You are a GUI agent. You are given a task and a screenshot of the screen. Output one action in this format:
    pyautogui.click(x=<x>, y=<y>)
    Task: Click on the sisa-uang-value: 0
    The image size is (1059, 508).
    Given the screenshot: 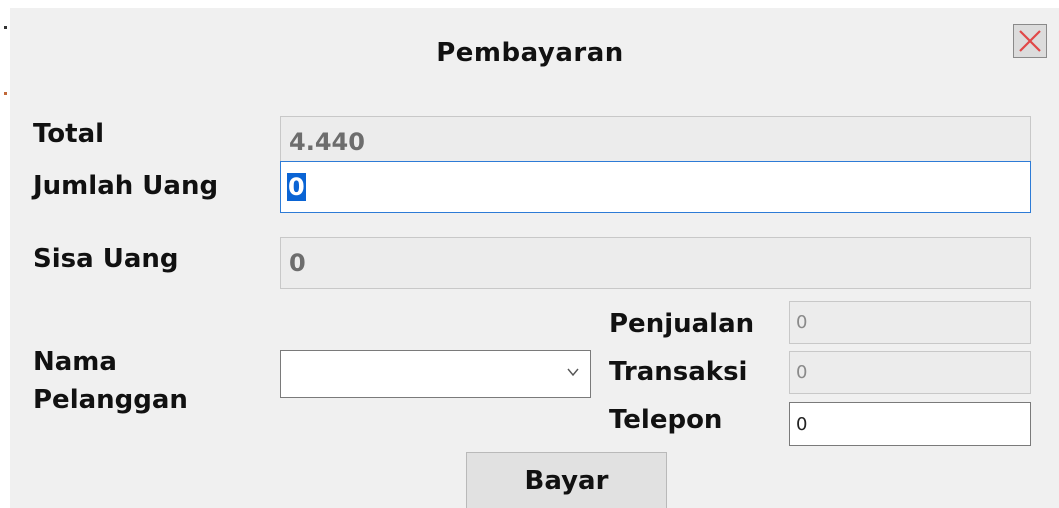 What is the action you would take?
    pyautogui.click(x=297, y=263)
    